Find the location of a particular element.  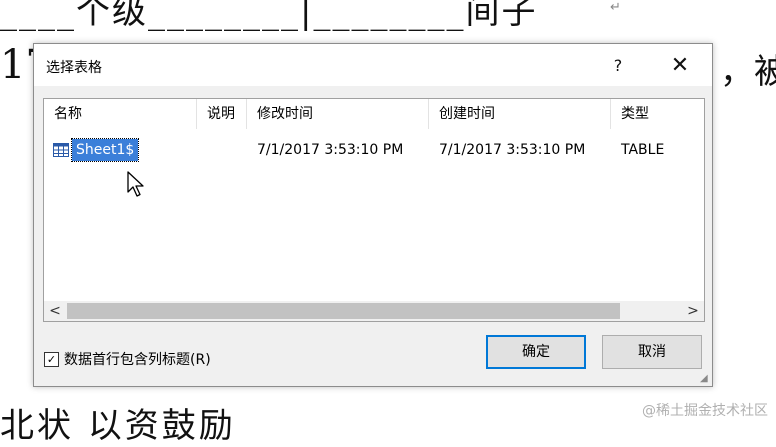

first-row-headers-label: 数据首行包含列标题(R) is located at coordinates (137, 359).